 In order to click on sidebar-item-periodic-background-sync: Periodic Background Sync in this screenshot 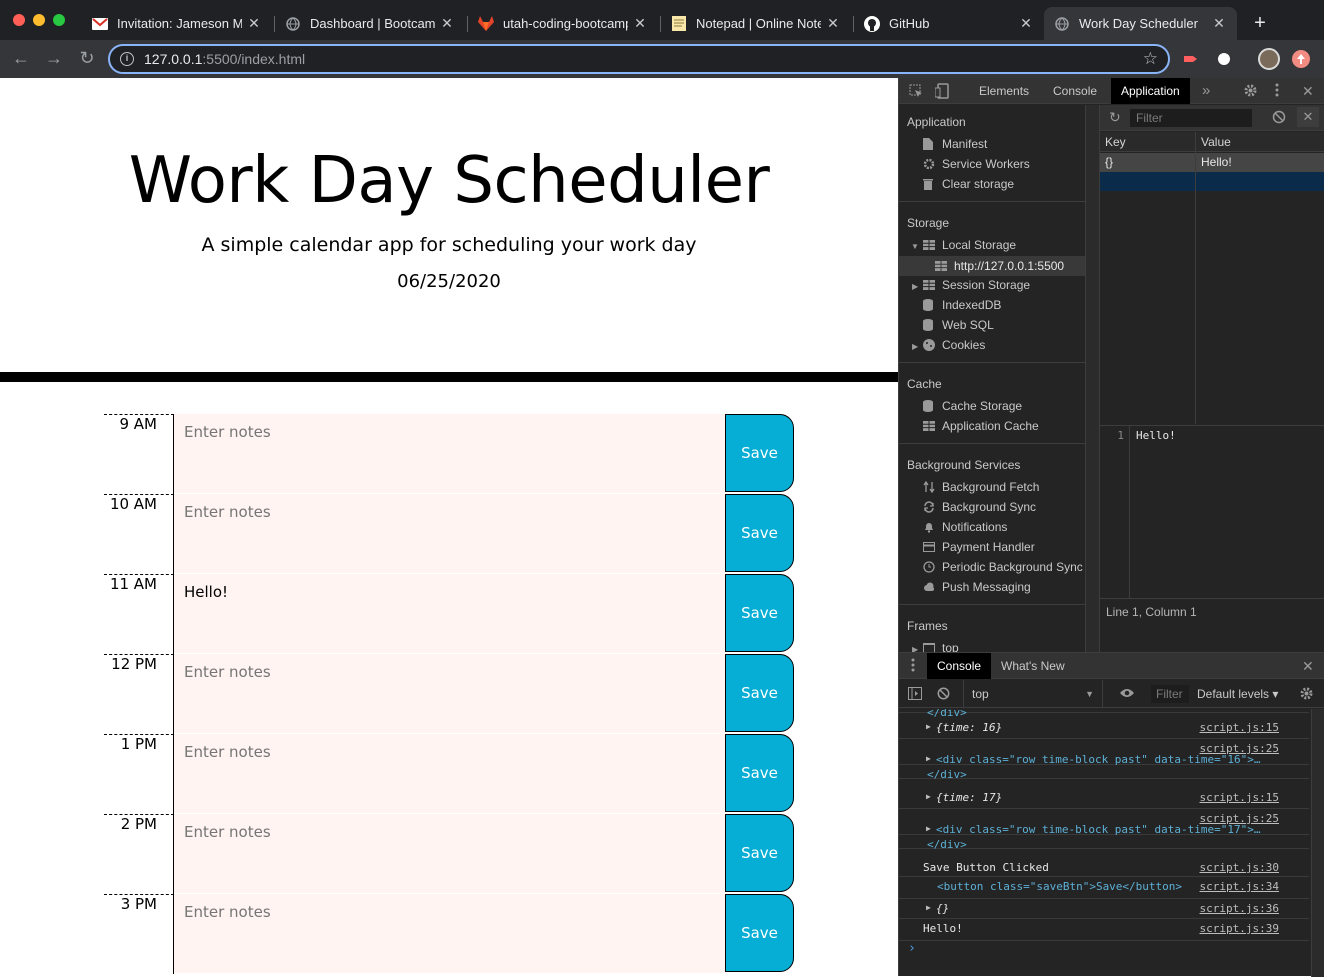, I will do `click(1003, 567)`.